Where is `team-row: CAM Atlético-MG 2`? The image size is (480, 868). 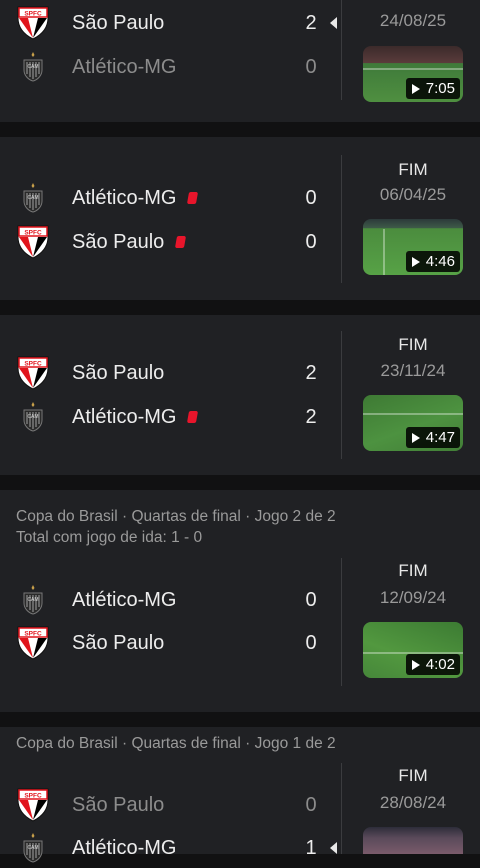
team-row: CAM Atlético-MG 2 is located at coordinates (170, 417).